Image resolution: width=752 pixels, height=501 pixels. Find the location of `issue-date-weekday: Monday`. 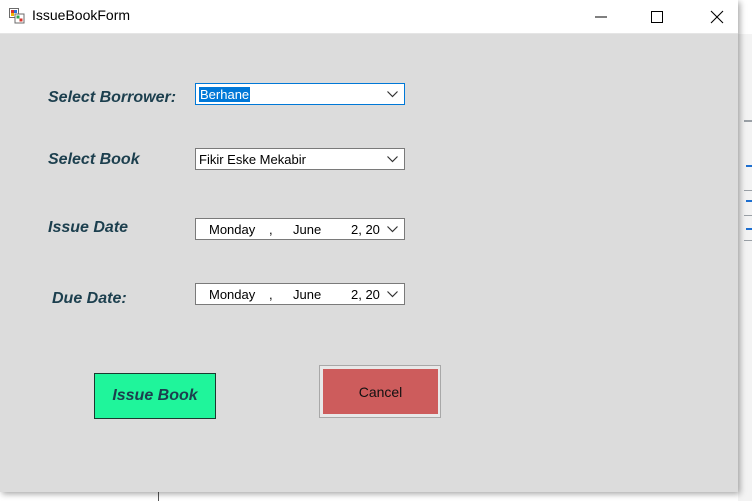

issue-date-weekday: Monday is located at coordinates (232, 229).